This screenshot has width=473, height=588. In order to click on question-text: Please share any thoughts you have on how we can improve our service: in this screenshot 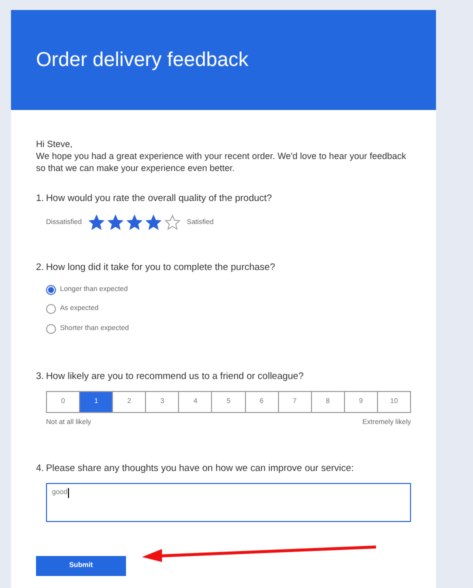, I will do `click(200, 469)`.